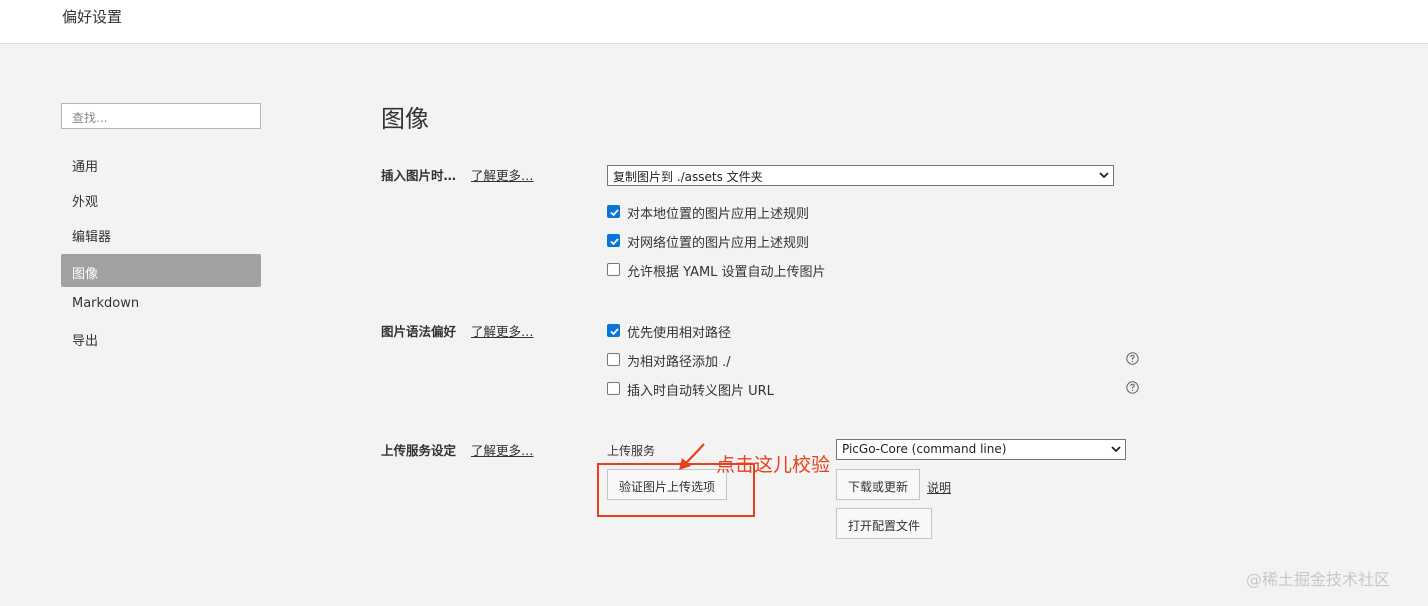 This screenshot has width=1428, height=606. What do you see at coordinates (679, 333) in the screenshot?
I see `option-label: 优先使用相对路径` at bounding box center [679, 333].